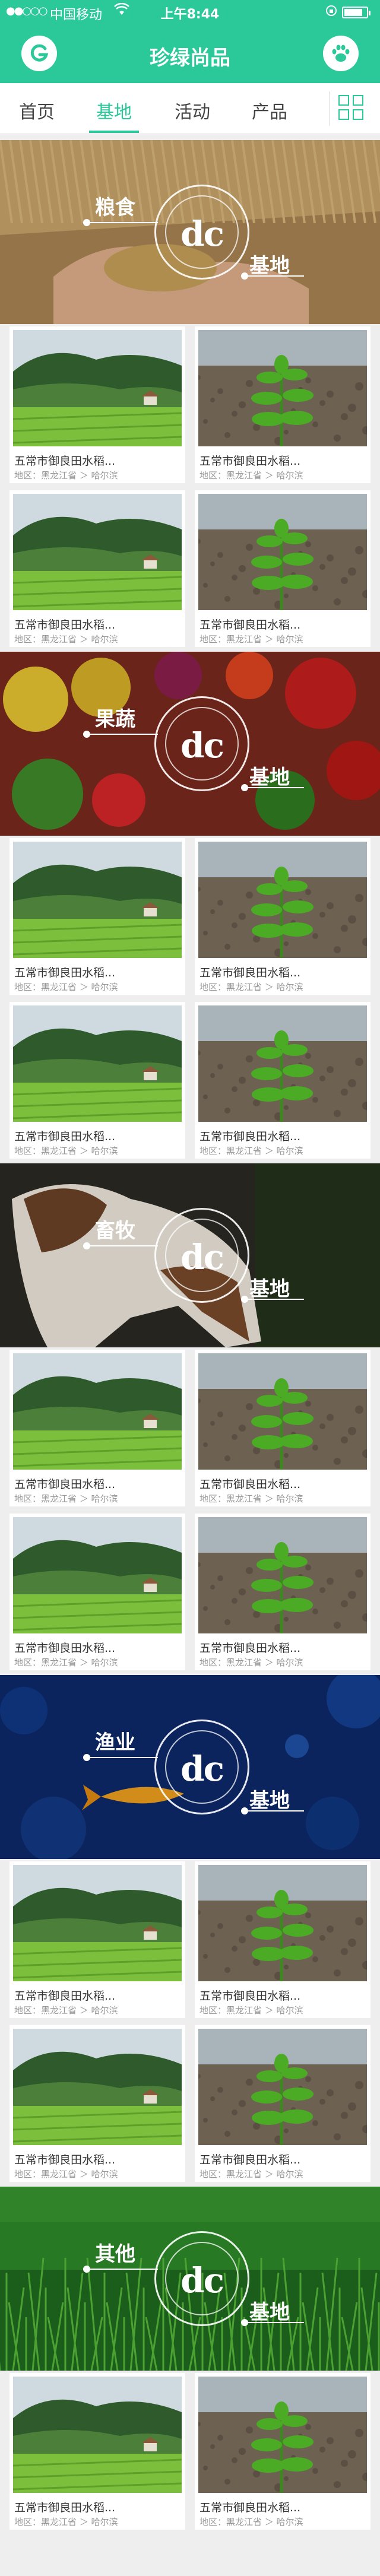 The image size is (380, 2576). I want to click on battery-icon, so click(356, 12).